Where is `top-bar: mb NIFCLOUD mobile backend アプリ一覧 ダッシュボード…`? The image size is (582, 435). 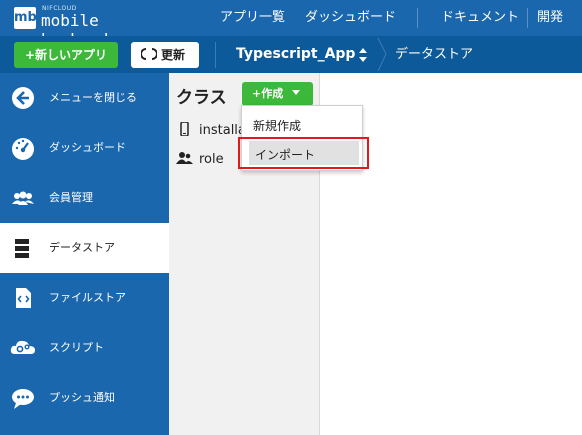
top-bar: mb NIFCLOUD mobile backend アプリ一覧 ダッシュボード… is located at coordinates (291, 30).